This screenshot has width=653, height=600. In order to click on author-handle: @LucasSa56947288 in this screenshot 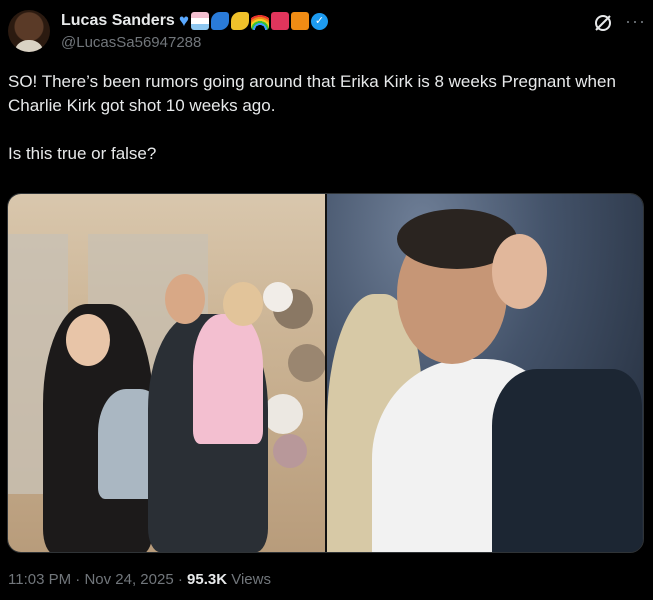, I will do `click(131, 42)`.